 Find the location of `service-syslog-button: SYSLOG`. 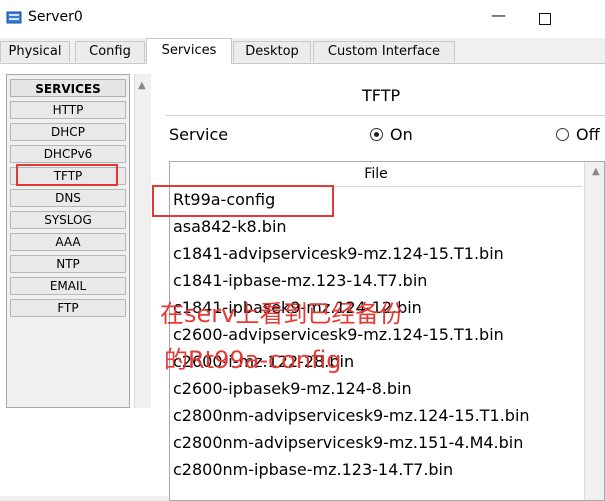

service-syslog-button: SYSLOG is located at coordinates (68, 220).